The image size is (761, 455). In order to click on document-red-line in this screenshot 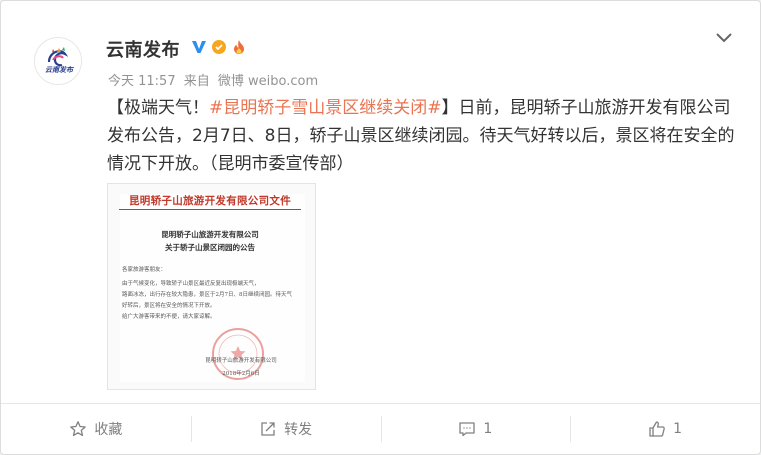, I will do `click(210, 209)`.